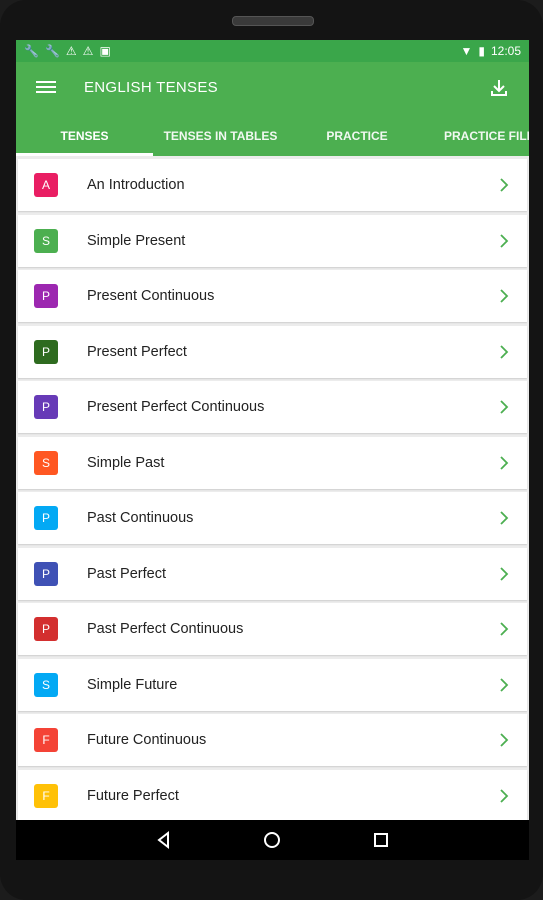 This screenshot has width=543, height=900. I want to click on list-item-label: Present Perfect Continuous, so click(176, 407).